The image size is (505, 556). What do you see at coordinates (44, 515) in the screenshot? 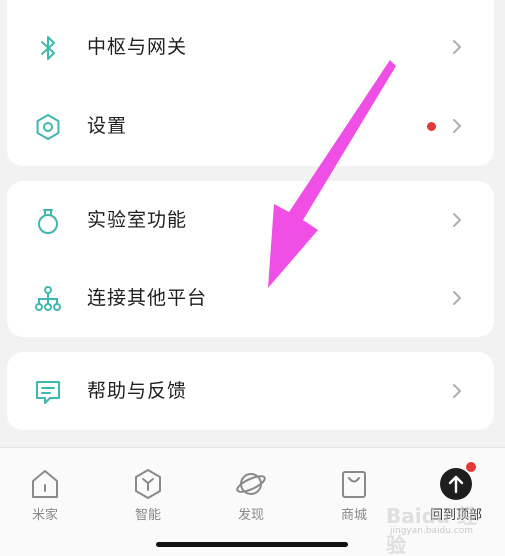
I see `tab-label: 米家` at bounding box center [44, 515].